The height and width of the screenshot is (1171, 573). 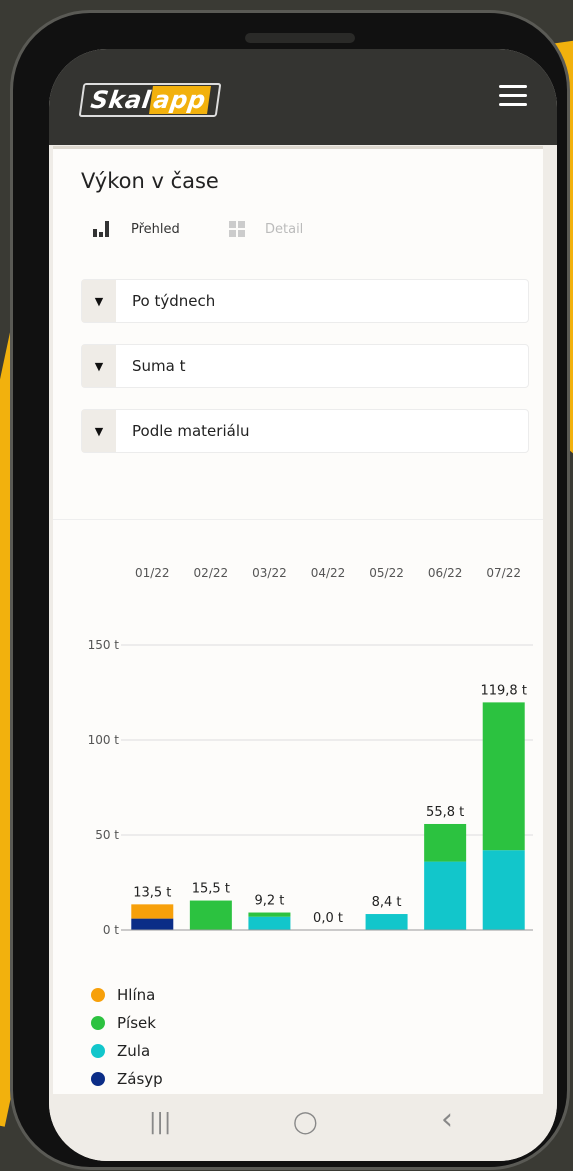 What do you see at coordinates (174, 301) in the screenshot?
I see `period-select-value: Po týdnech` at bounding box center [174, 301].